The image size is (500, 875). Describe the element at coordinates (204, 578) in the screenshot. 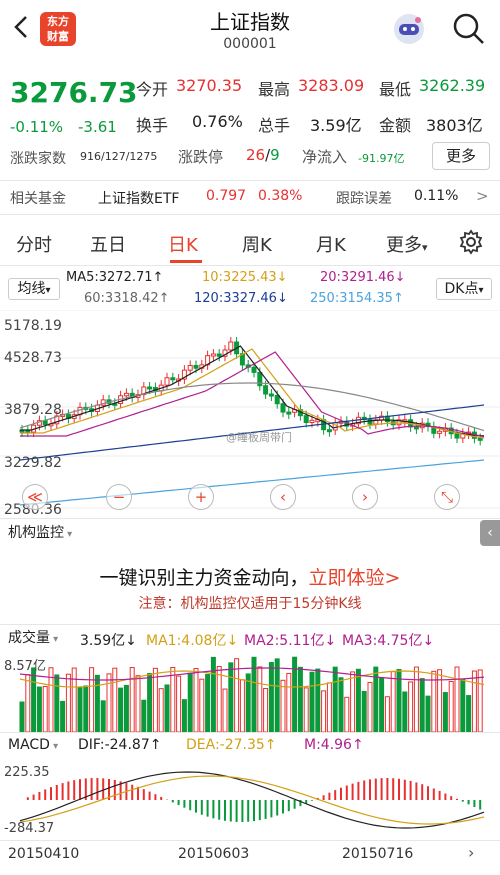

I see `promo-text: 一键识别主力资金动向，` at that location.